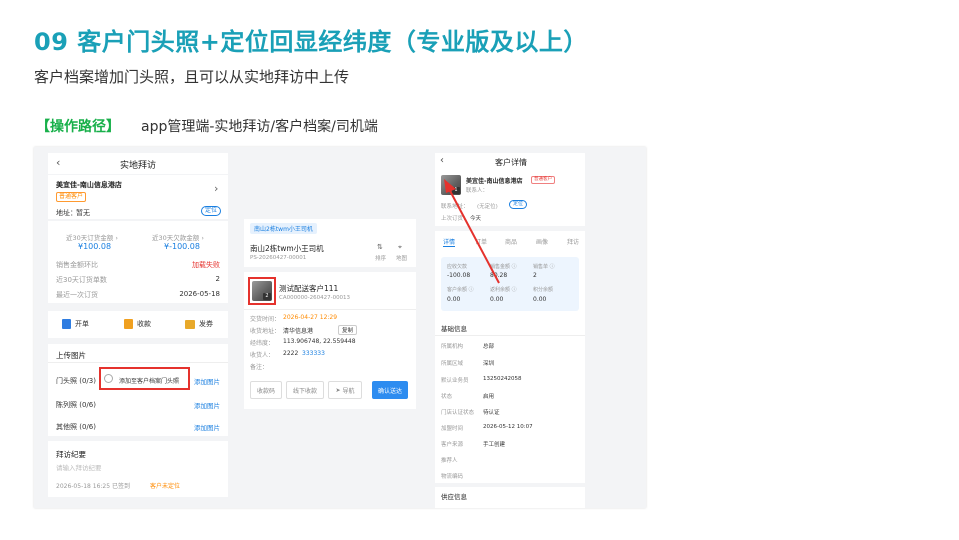  I want to click on chevron-right-icon: ›, so click(216, 188).